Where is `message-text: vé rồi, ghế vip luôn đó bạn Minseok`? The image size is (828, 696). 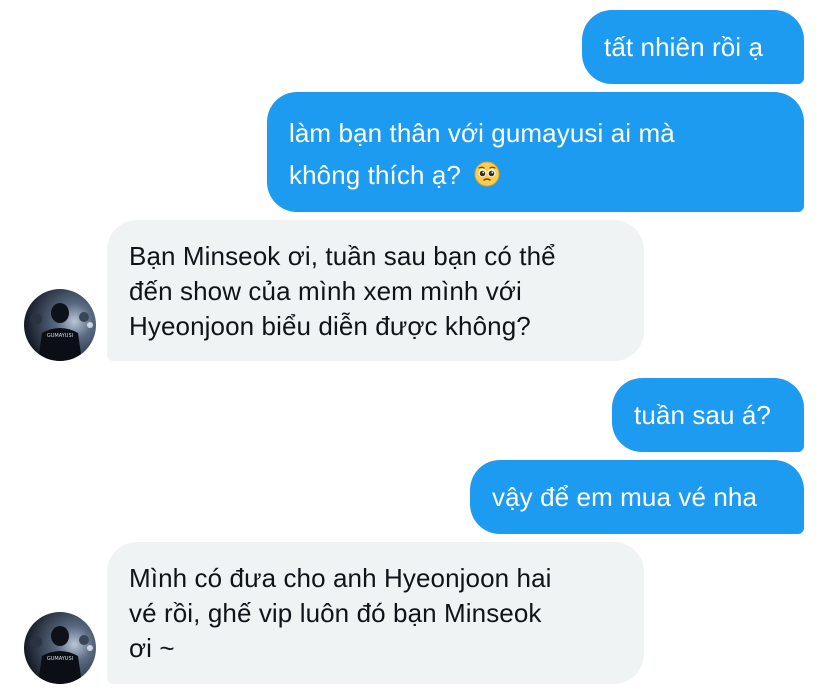
message-text: vé rồi, ghế vip luôn đó bạn Minseok is located at coordinates (335, 613).